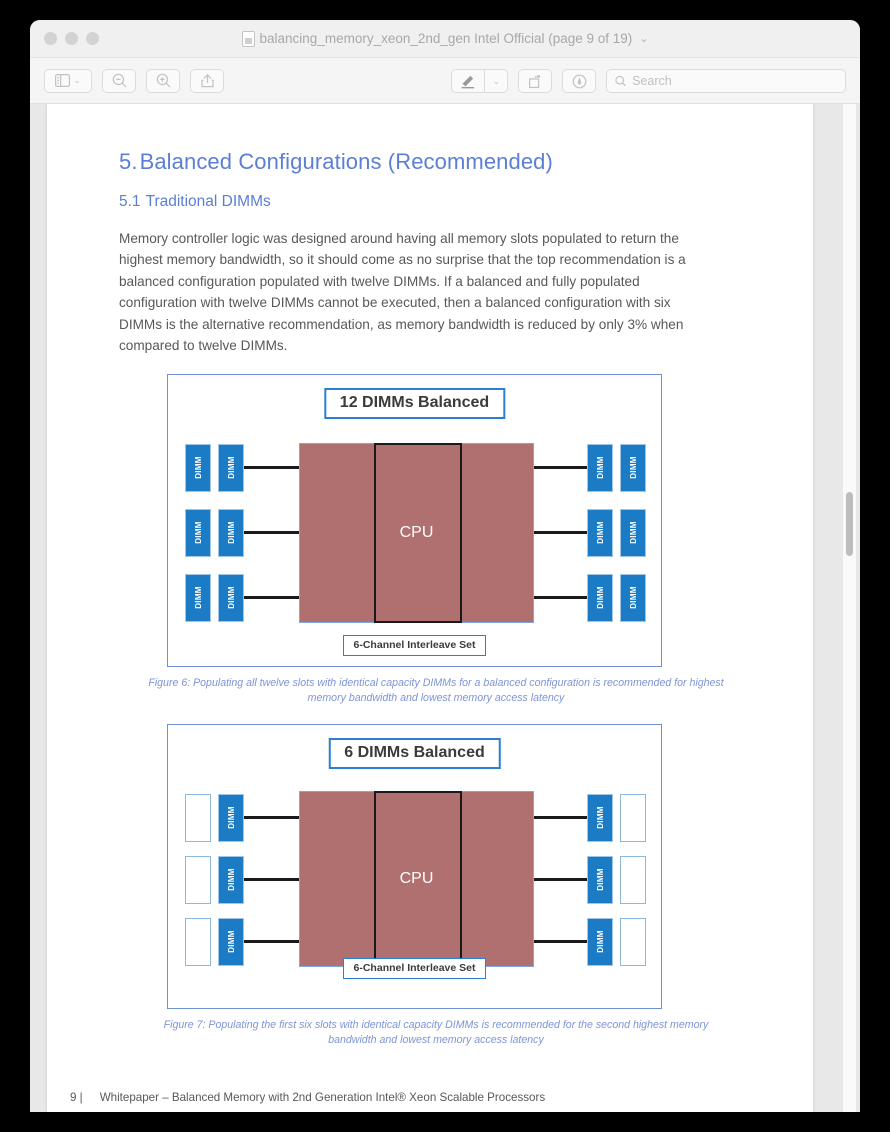  Describe the element at coordinates (579, 81) in the screenshot. I see `annotate-button` at that location.